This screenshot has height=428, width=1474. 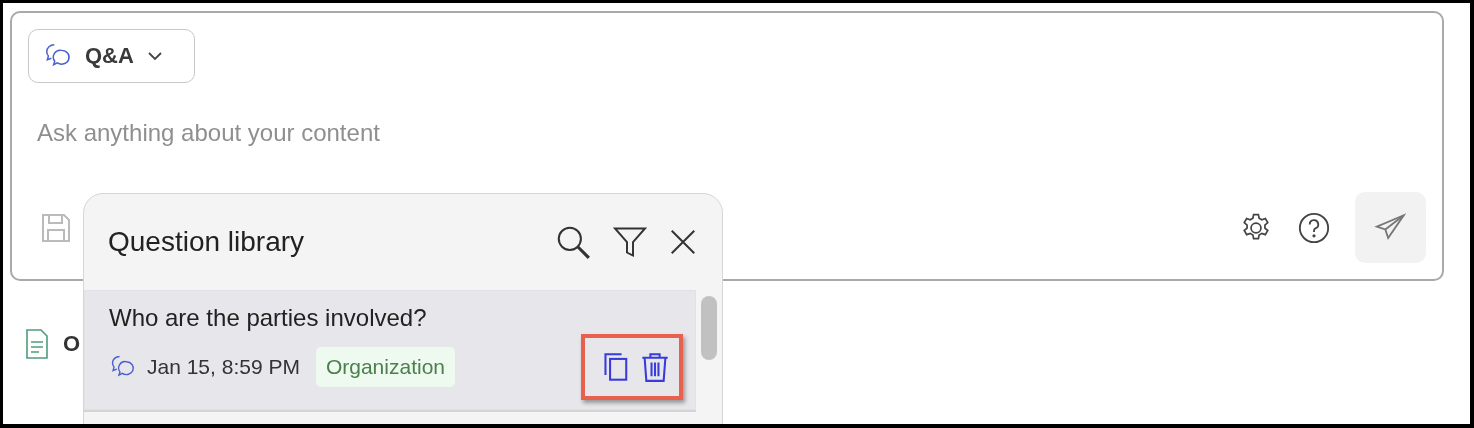 I want to click on scrollbar, so click(x=709, y=328).